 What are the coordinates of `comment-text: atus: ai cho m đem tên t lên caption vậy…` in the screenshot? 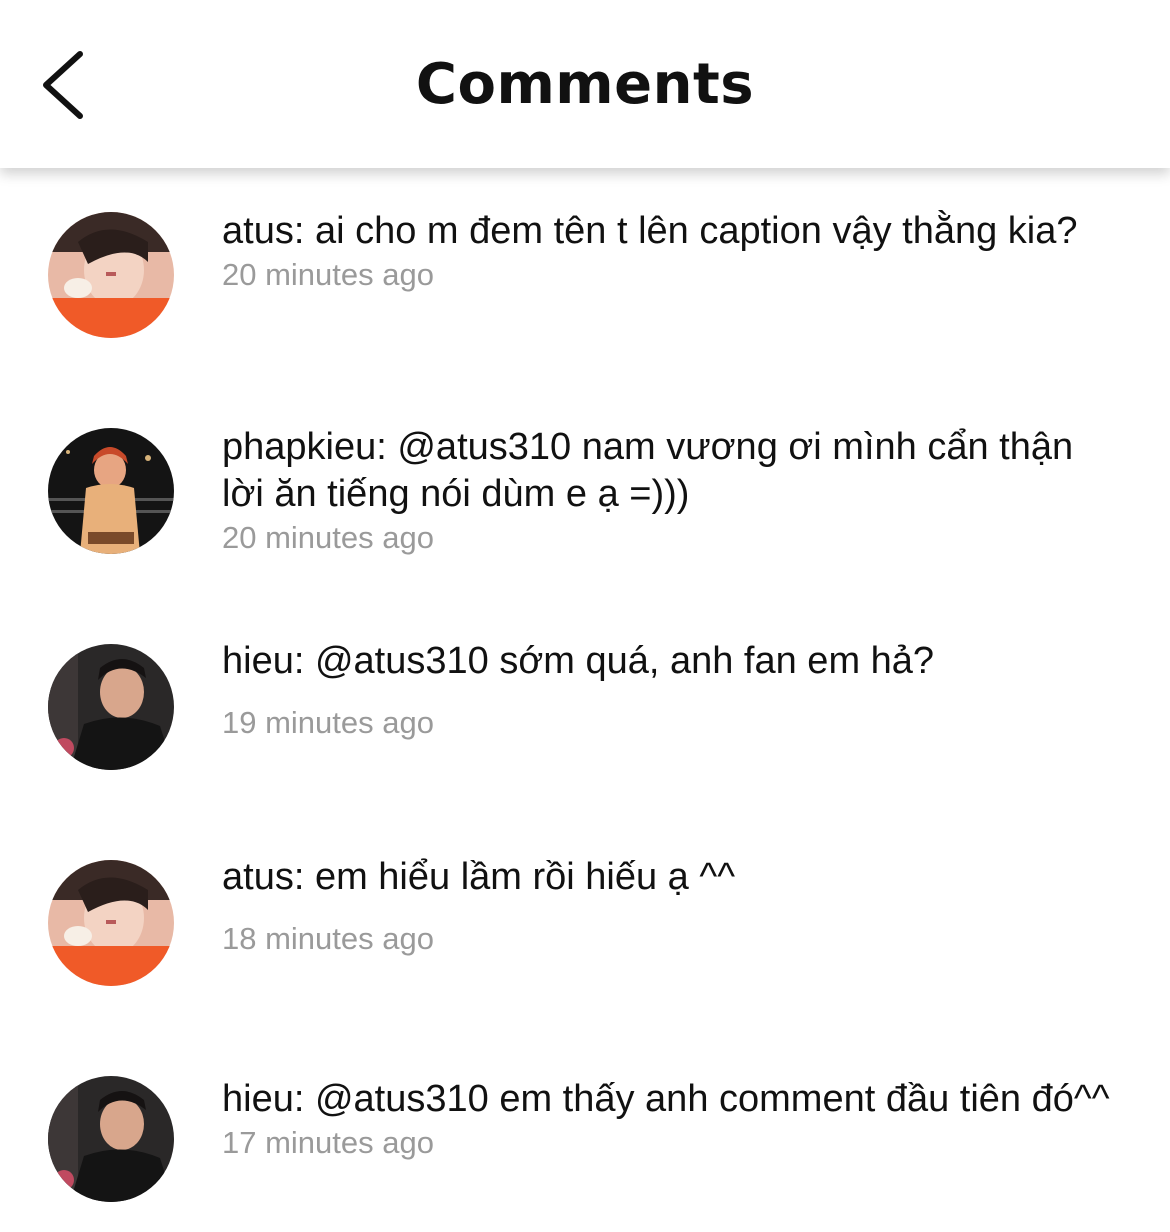 It's located at (650, 231).